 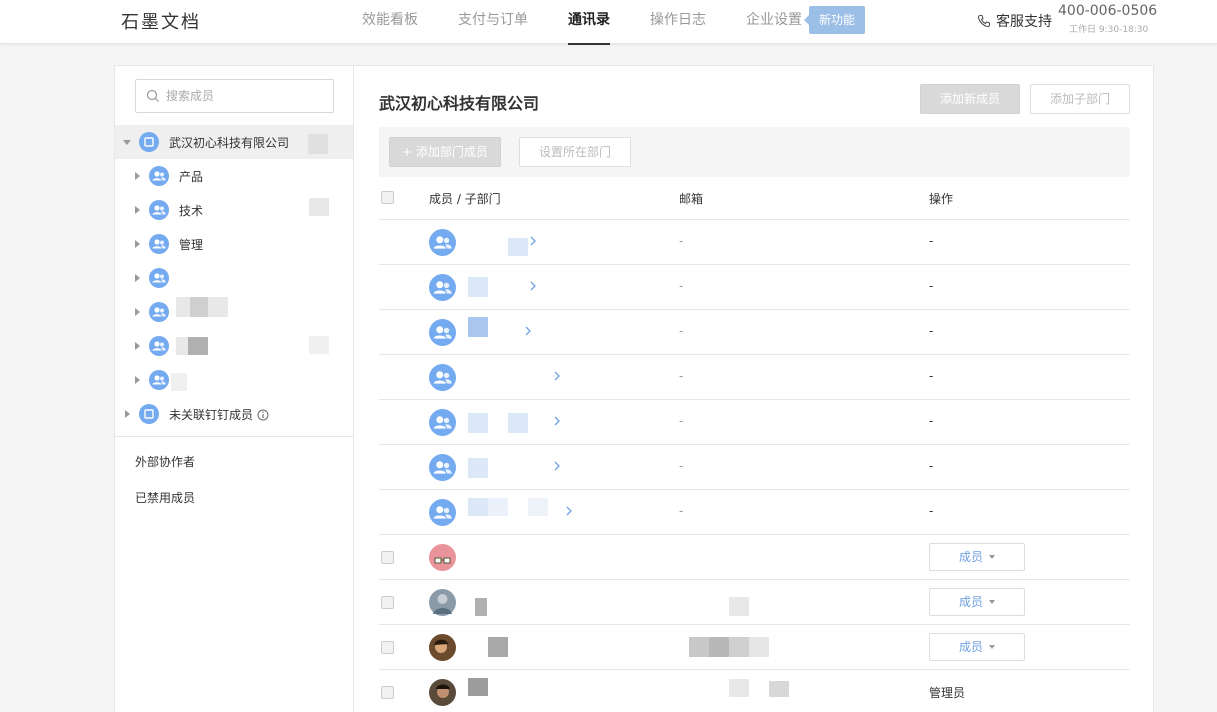 I want to click on member-search, so click(x=234, y=96).